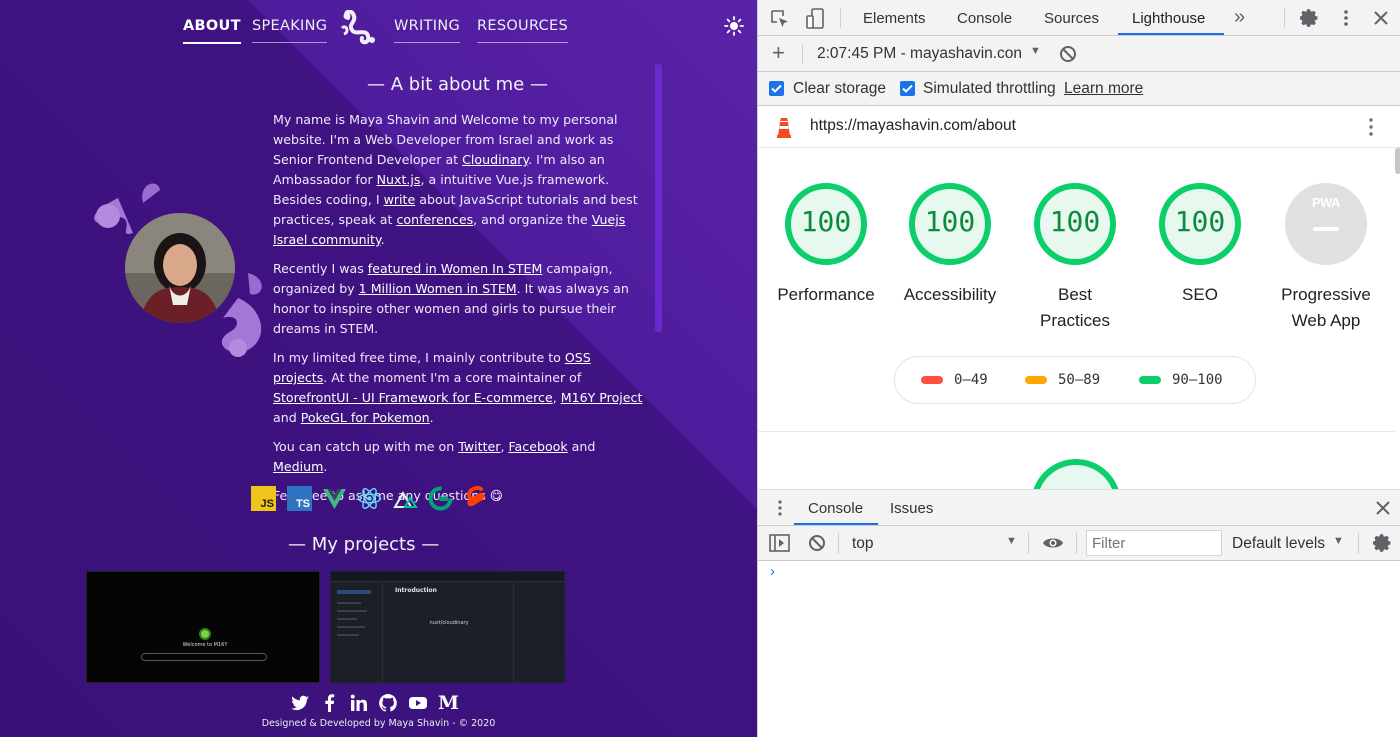 This screenshot has height=737, width=1400. I want to click on console-prompt-chevron-icon: ›, so click(772, 571).